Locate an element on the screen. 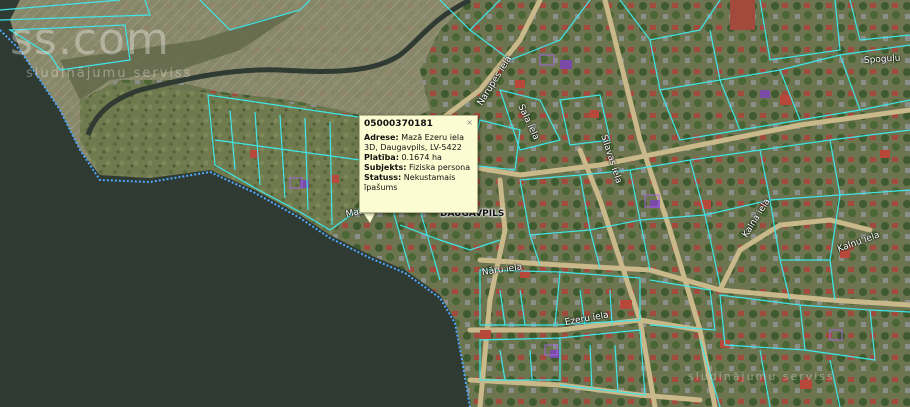  parcel-number: 05000370181 is located at coordinates (398, 124).